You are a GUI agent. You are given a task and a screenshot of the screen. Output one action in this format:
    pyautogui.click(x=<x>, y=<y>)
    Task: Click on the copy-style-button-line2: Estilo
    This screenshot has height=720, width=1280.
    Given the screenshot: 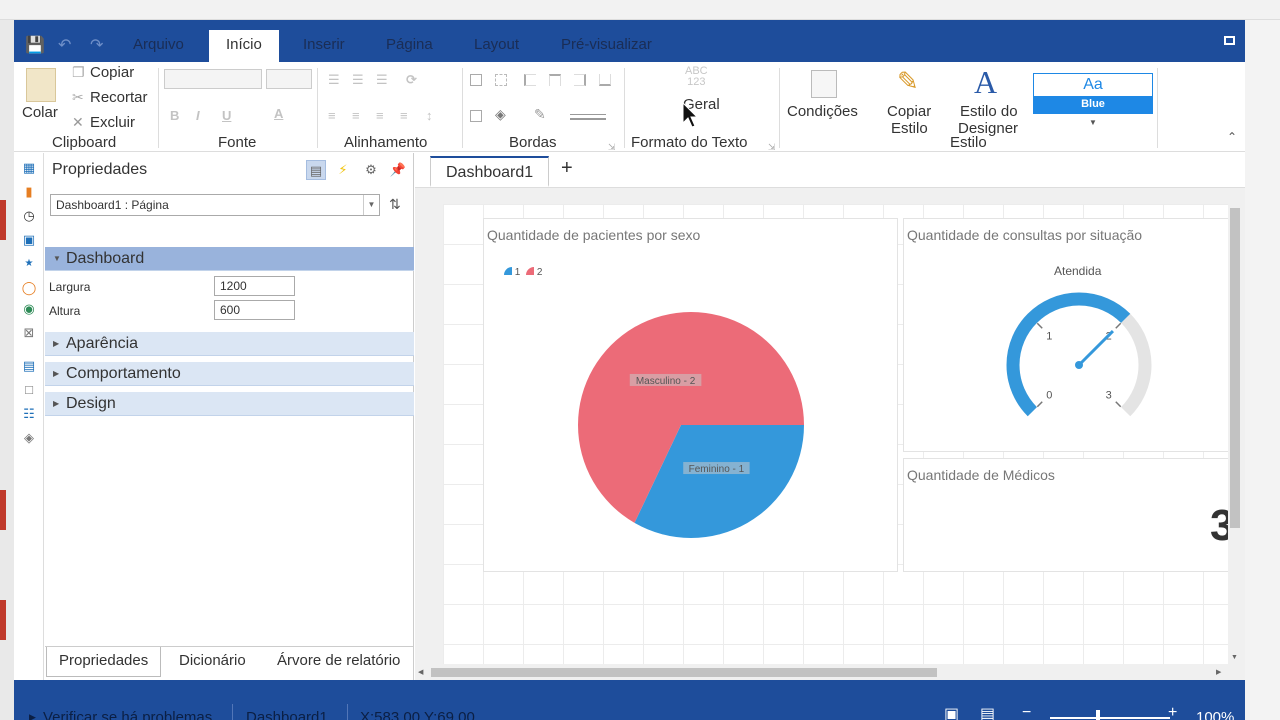 What is the action you would take?
    pyautogui.click(x=909, y=128)
    